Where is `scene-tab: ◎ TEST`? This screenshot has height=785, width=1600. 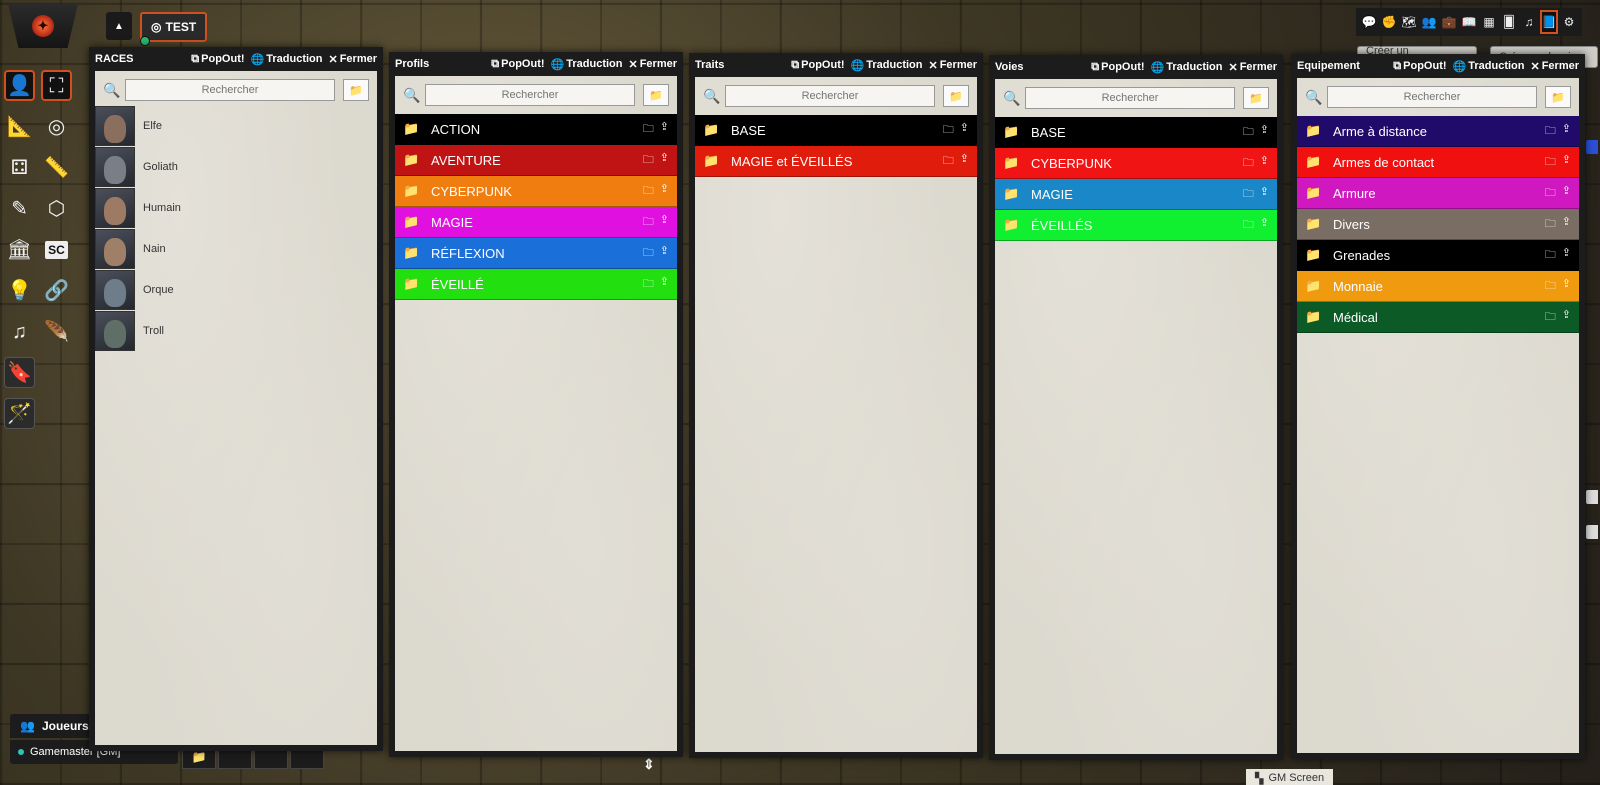
scene-tab: ◎ TEST is located at coordinates (174, 29).